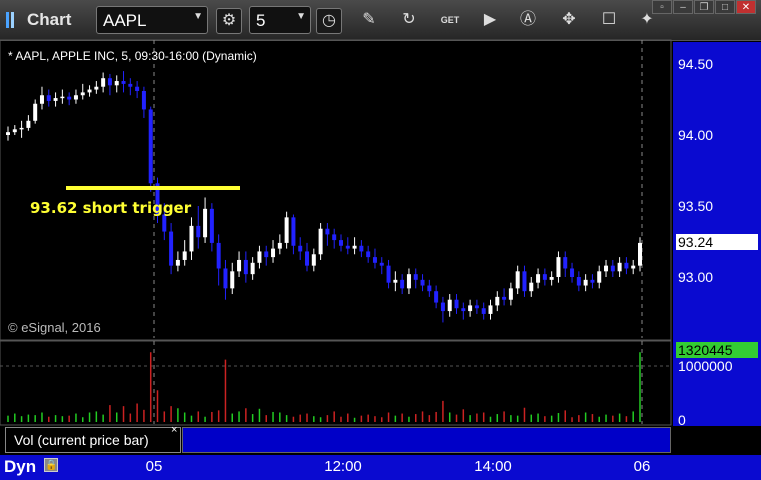  What do you see at coordinates (261, 20) in the screenshot?
I see `interval-value: 5` at bounding box center [261, 20].